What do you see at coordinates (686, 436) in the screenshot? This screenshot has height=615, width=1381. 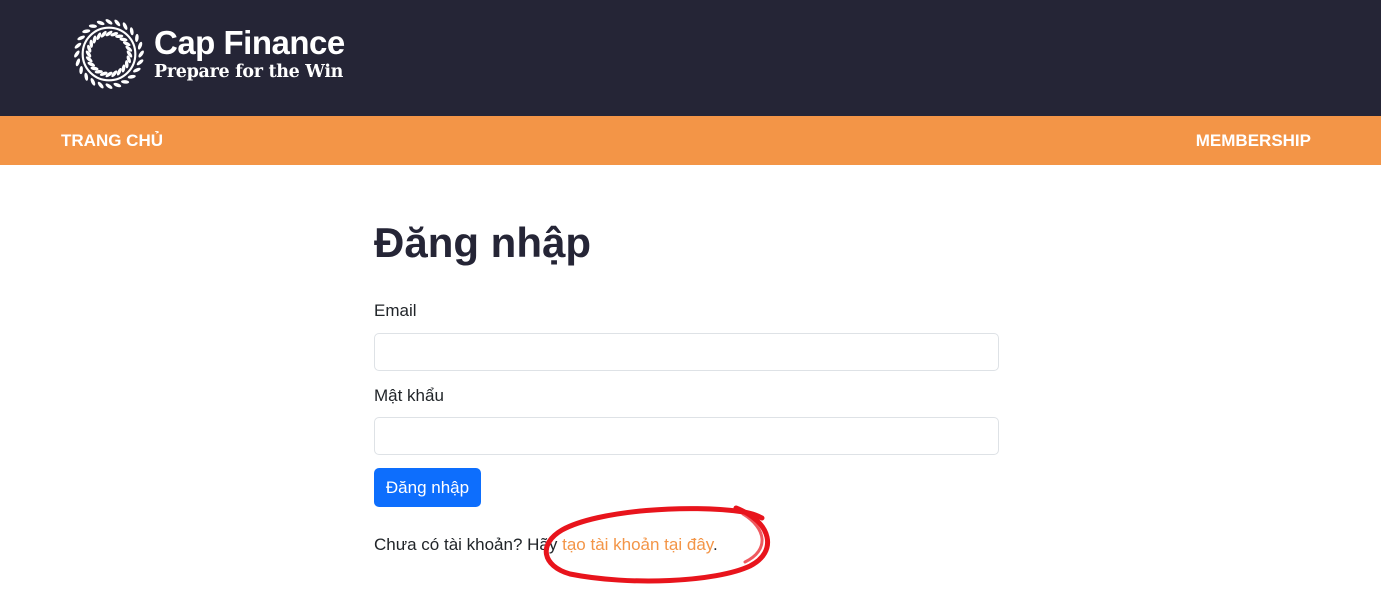 I see `password-input` at bounding box center [686, 436].